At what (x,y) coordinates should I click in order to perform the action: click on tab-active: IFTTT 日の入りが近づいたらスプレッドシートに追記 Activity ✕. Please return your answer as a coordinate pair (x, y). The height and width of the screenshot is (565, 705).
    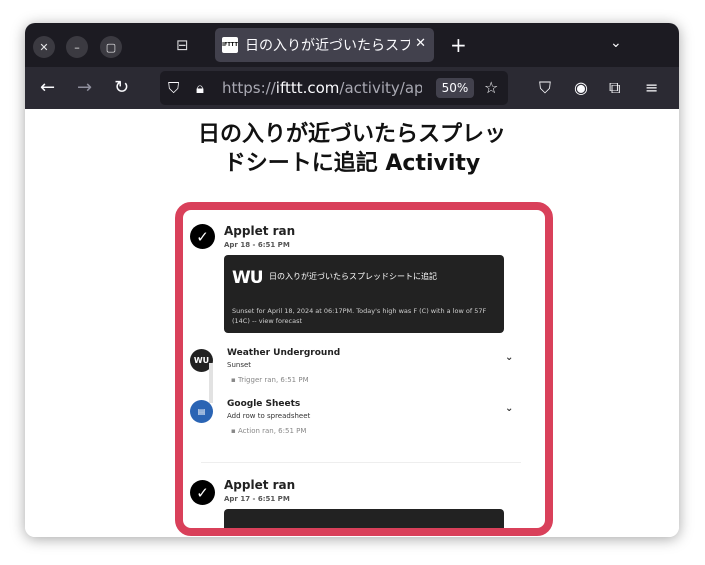
    Looking at the image, I should click on (324, 45).